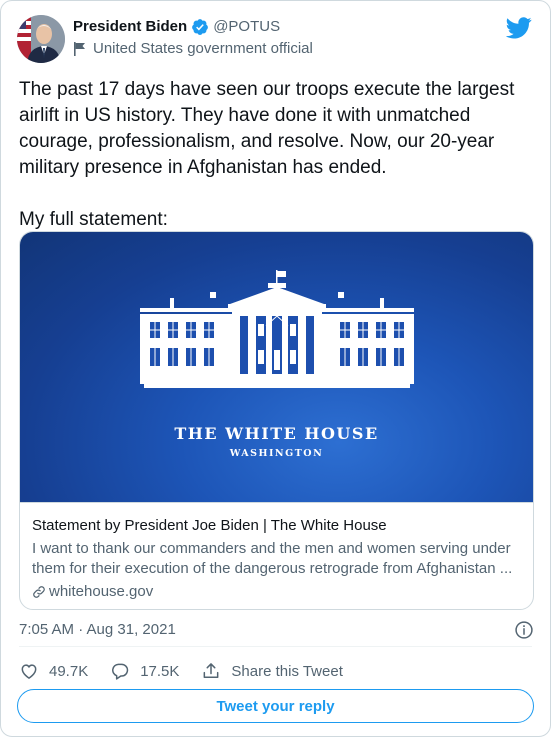 The height and width of the screenshot is (737, 551). Describe the element at coordinates (200, 27) in the screenshot. I see `verified-badge-icon` at that location.